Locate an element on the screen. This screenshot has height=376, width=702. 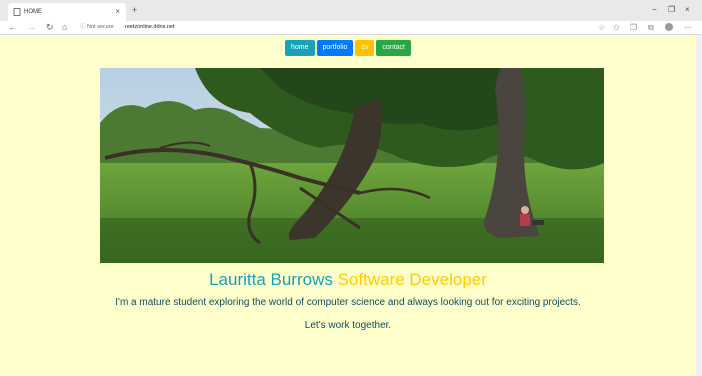
nav-cv-button: cv is located at coordinates (365, 48).